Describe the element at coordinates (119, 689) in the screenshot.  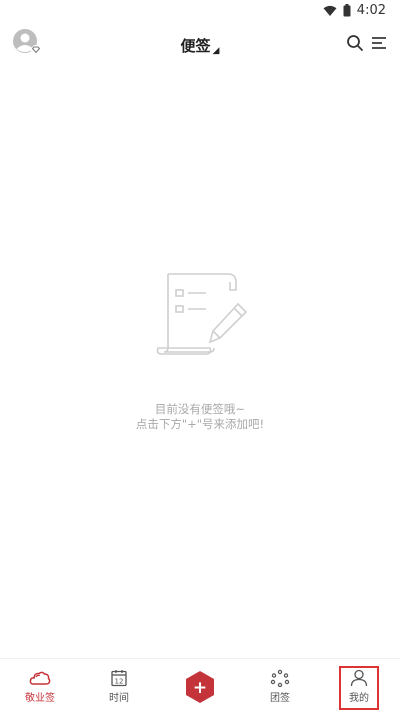
I see `nav-time: 12 时间` at that location.